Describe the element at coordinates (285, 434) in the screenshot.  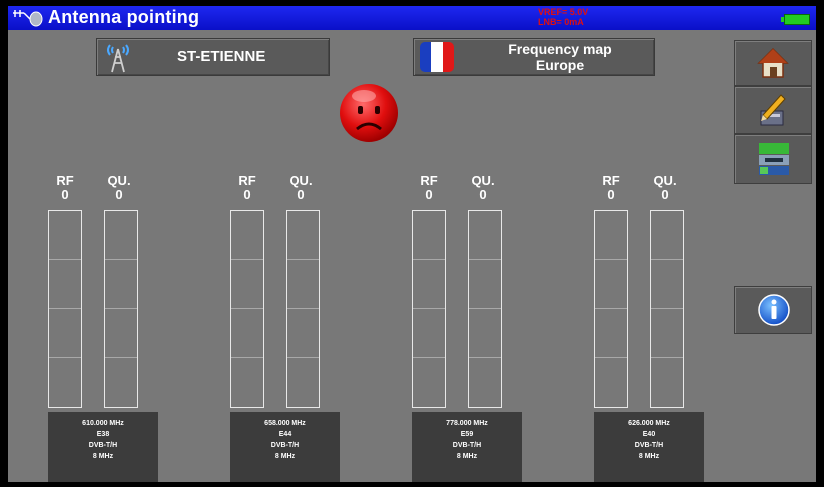
I see `channel-value: E44` at that location.